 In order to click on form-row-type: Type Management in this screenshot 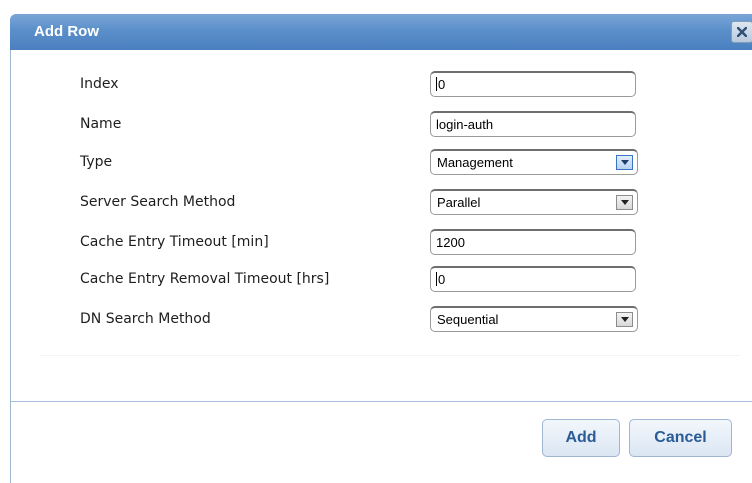, I will do `click(360, 162)`.